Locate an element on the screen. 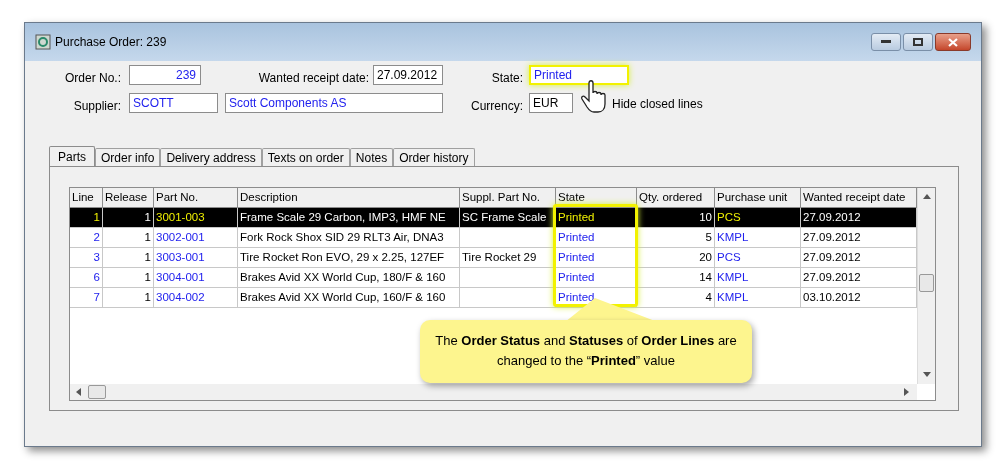 Image resolution: width=1005 pixels, height=470 pixels. app-icon is located at coordinates (43, 42).